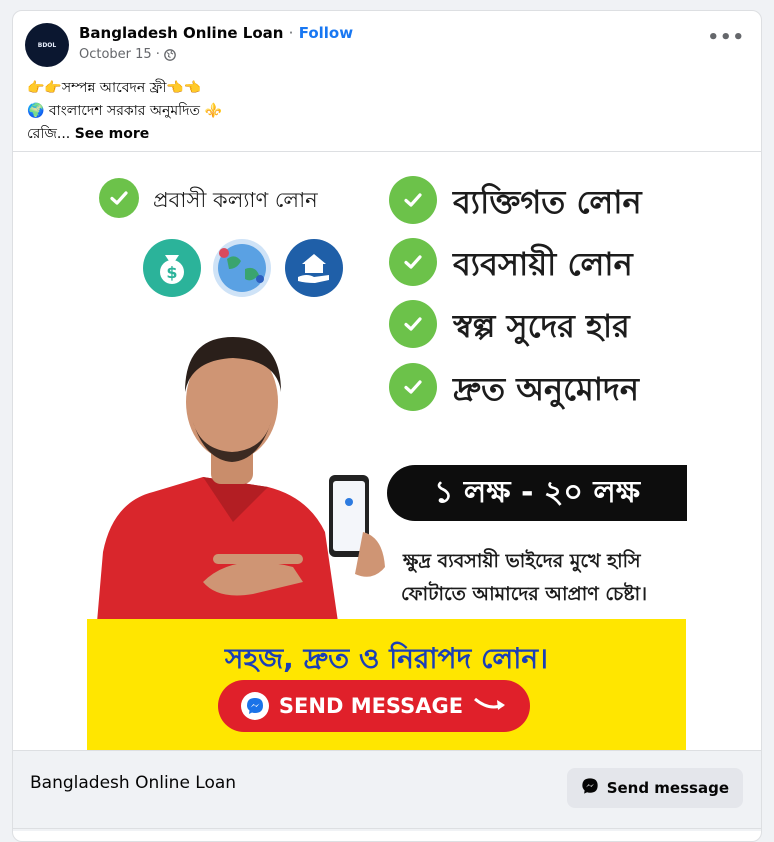  I want to click on ad-item: ব্যবসায়ী লোন, so click(543, 264).